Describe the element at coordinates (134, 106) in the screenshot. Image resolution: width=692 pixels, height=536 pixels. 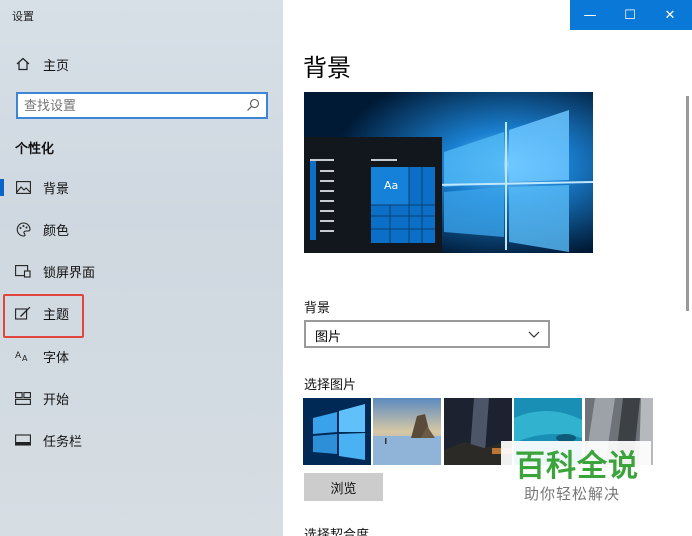
I see `search-input` at that location.